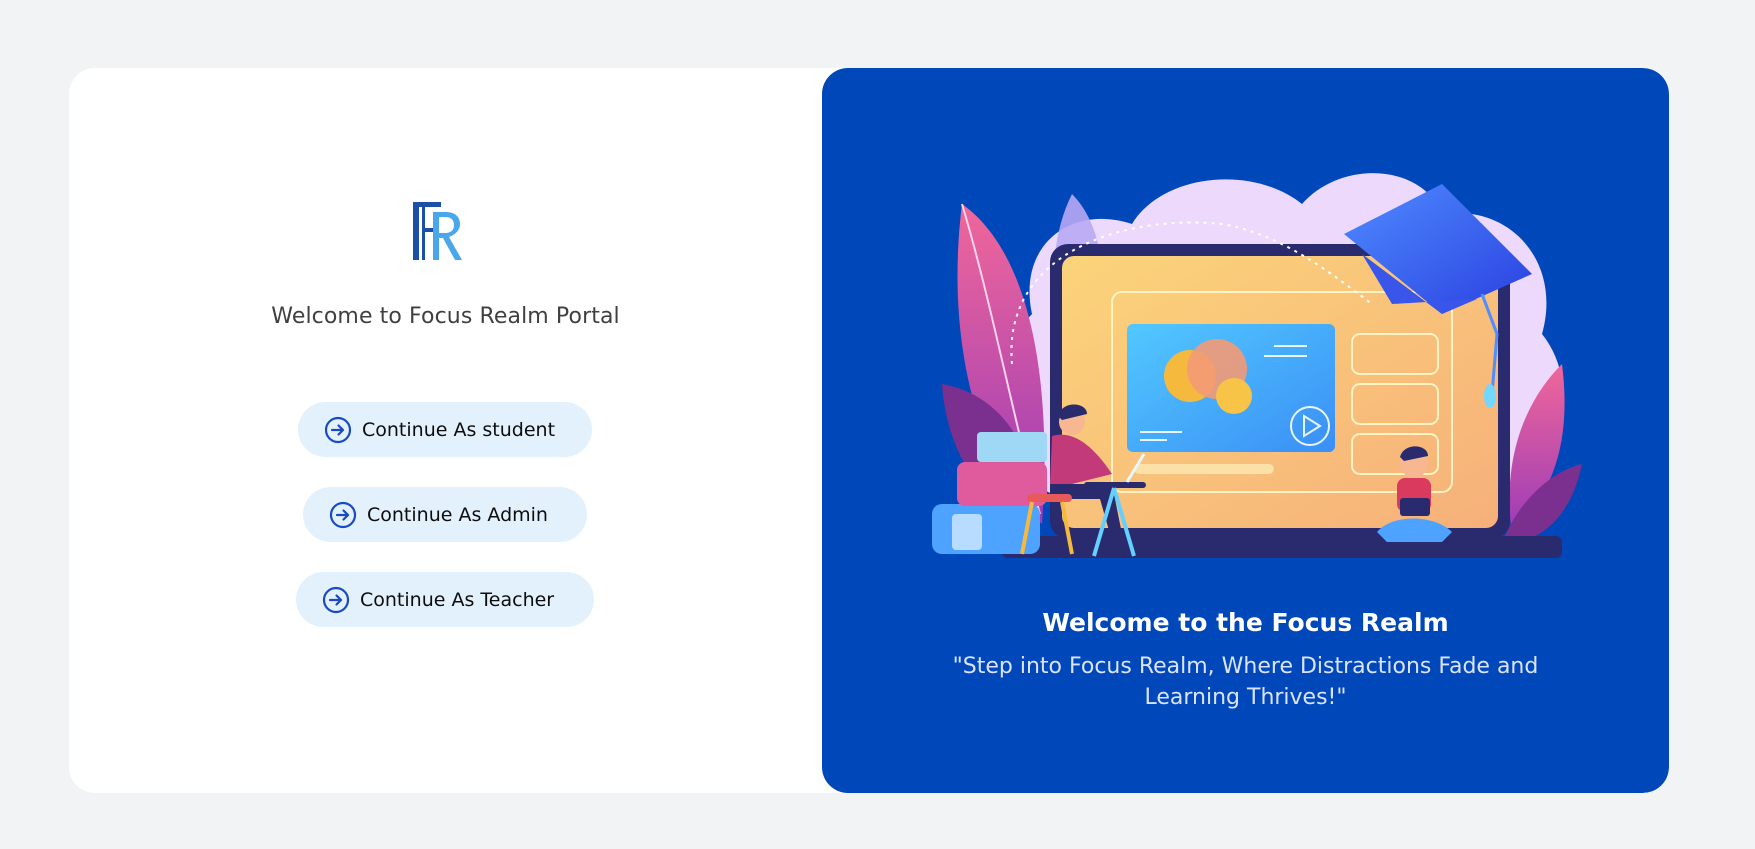  Describe the element at coordinates (445, 316) in the screenshot. I see `welcome-text: Welcome to Focus Realm Portal` at that location.